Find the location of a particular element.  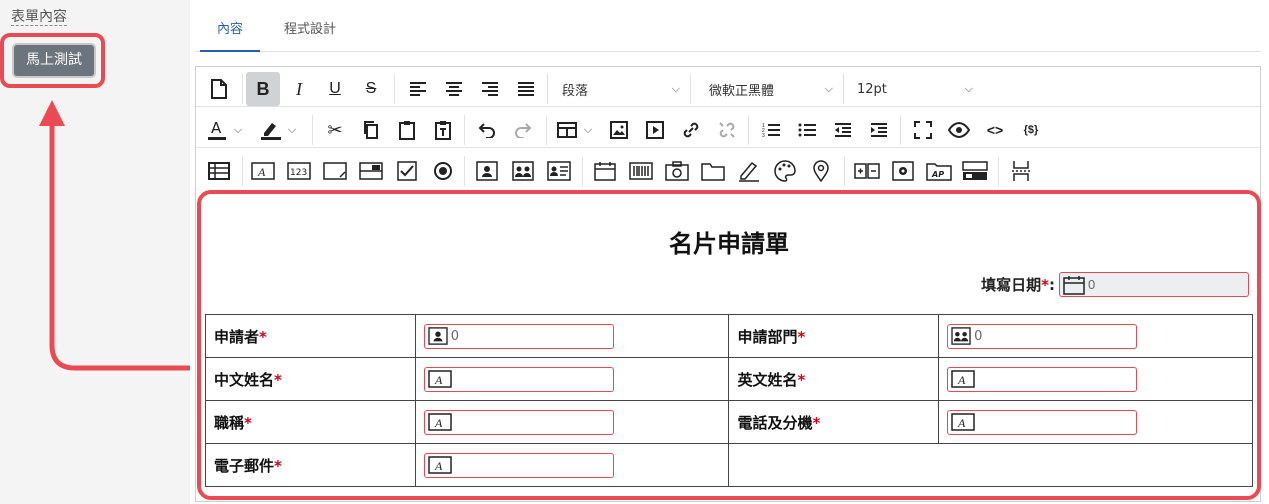

new-document-icon is located at coordinates (219, 89).